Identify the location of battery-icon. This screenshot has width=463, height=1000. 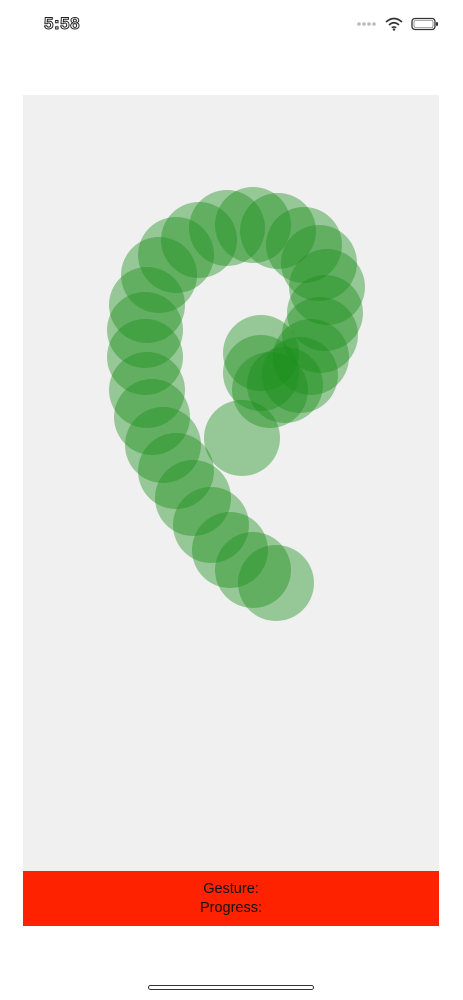
(424, 24).